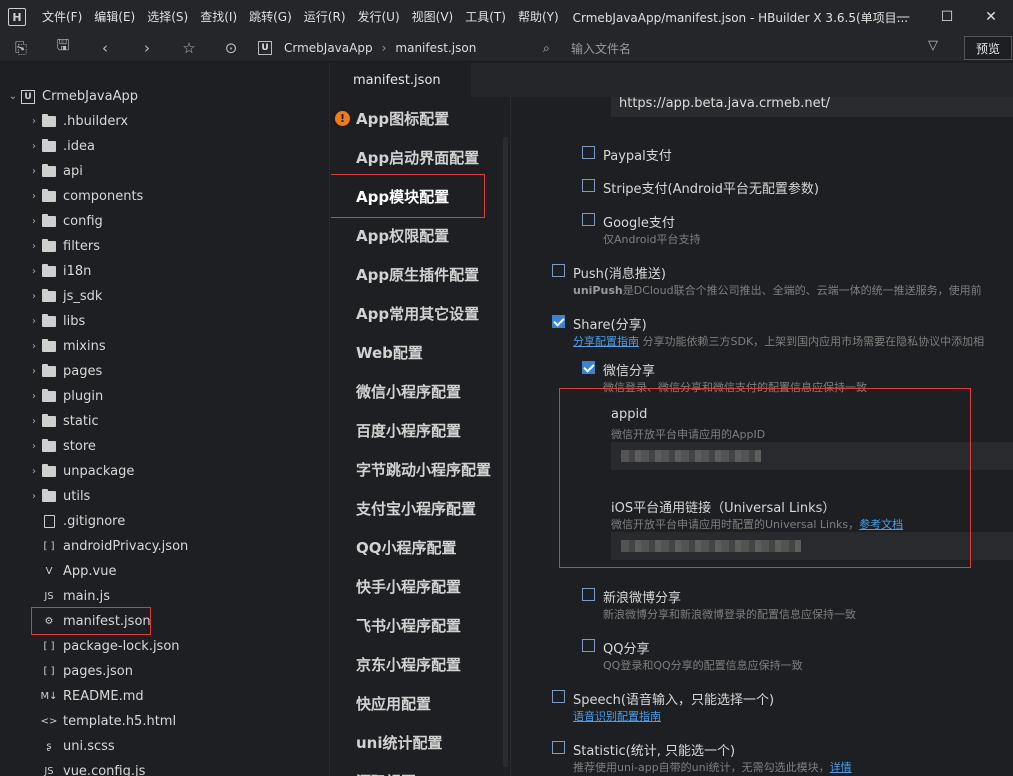 This screenshot has width=1013, height=776. Describe the element at coordinates (558, 321) in the screenshot. I see `share-checkbox` at that location.